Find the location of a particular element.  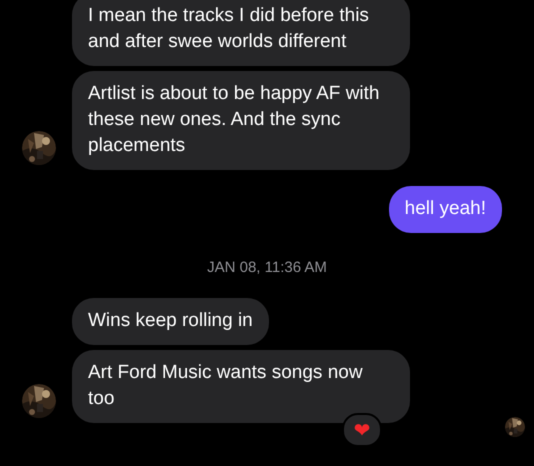

message-bubble: I mean the tracks I did before this and after swee worlds different is located at coordinates (241, 33).